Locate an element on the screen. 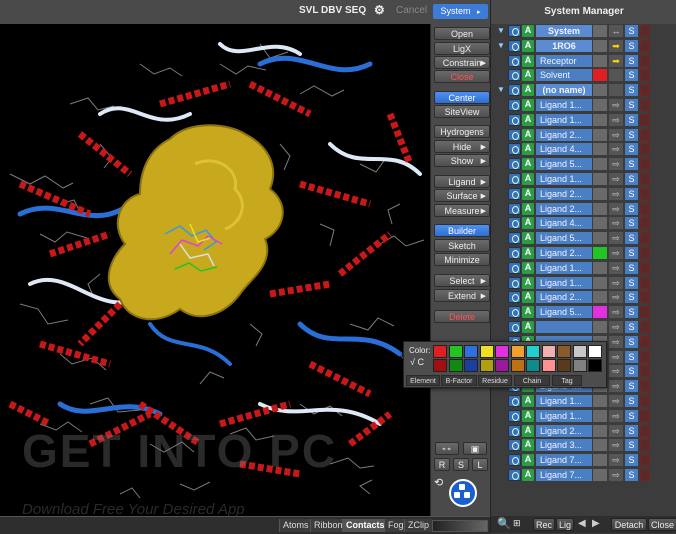 This screenshot has height=534, width=676. minimize-button: Minimize is located at coordinates (462, 259).